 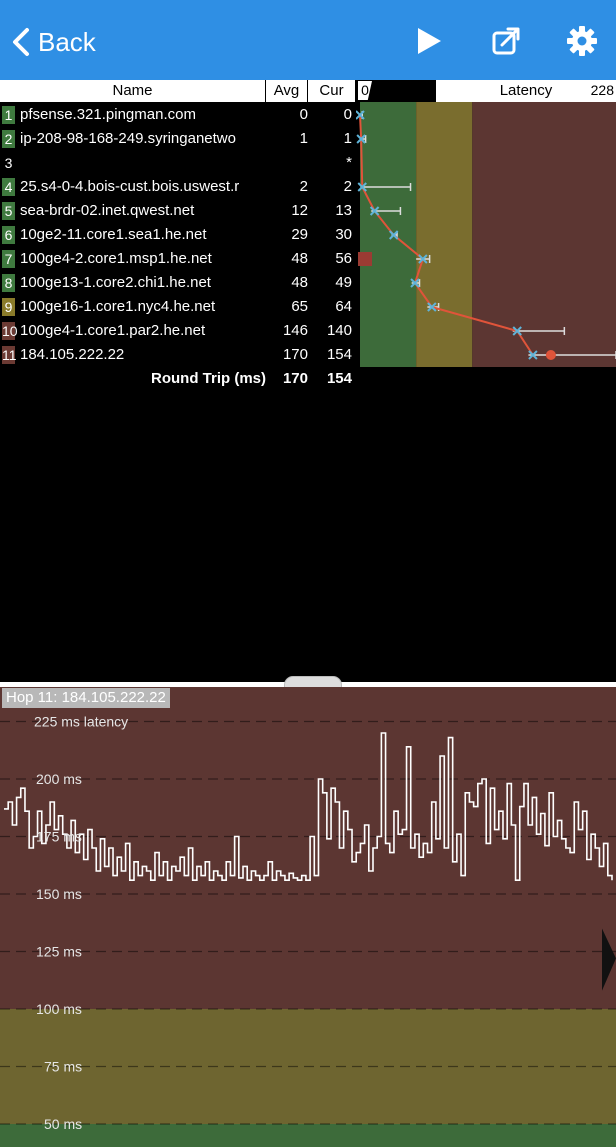 I want to click on latency-zone-band, so click(x=308, y=1135).